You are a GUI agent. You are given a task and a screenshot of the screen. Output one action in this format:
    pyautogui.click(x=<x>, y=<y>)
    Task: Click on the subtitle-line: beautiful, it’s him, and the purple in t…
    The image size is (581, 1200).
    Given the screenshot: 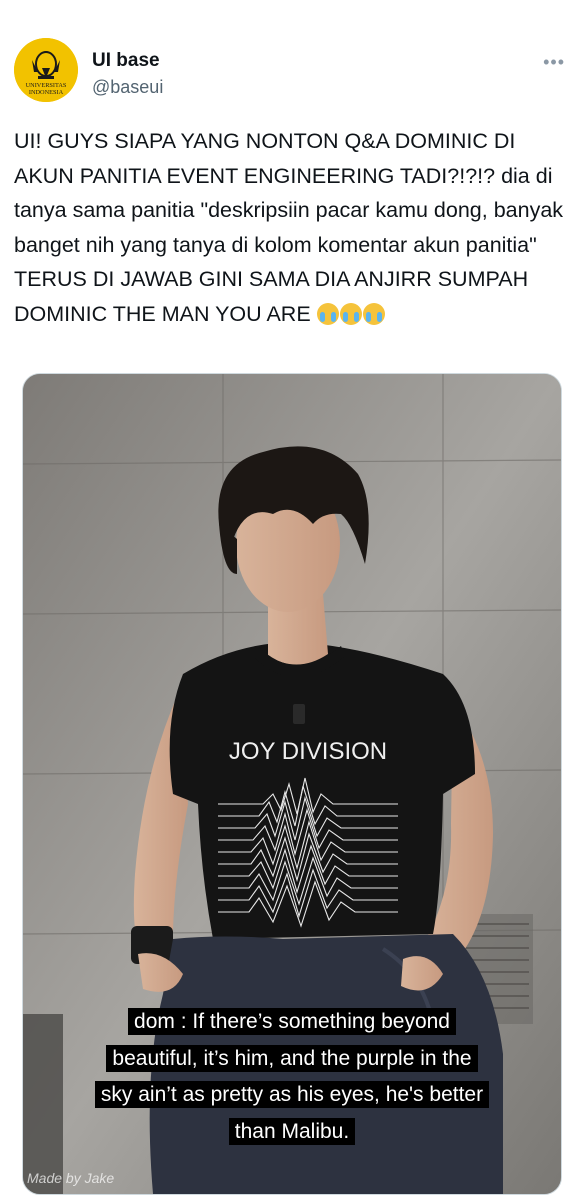 What is the action you would take?
    pyautogui.click(x=292, y=1058)
    